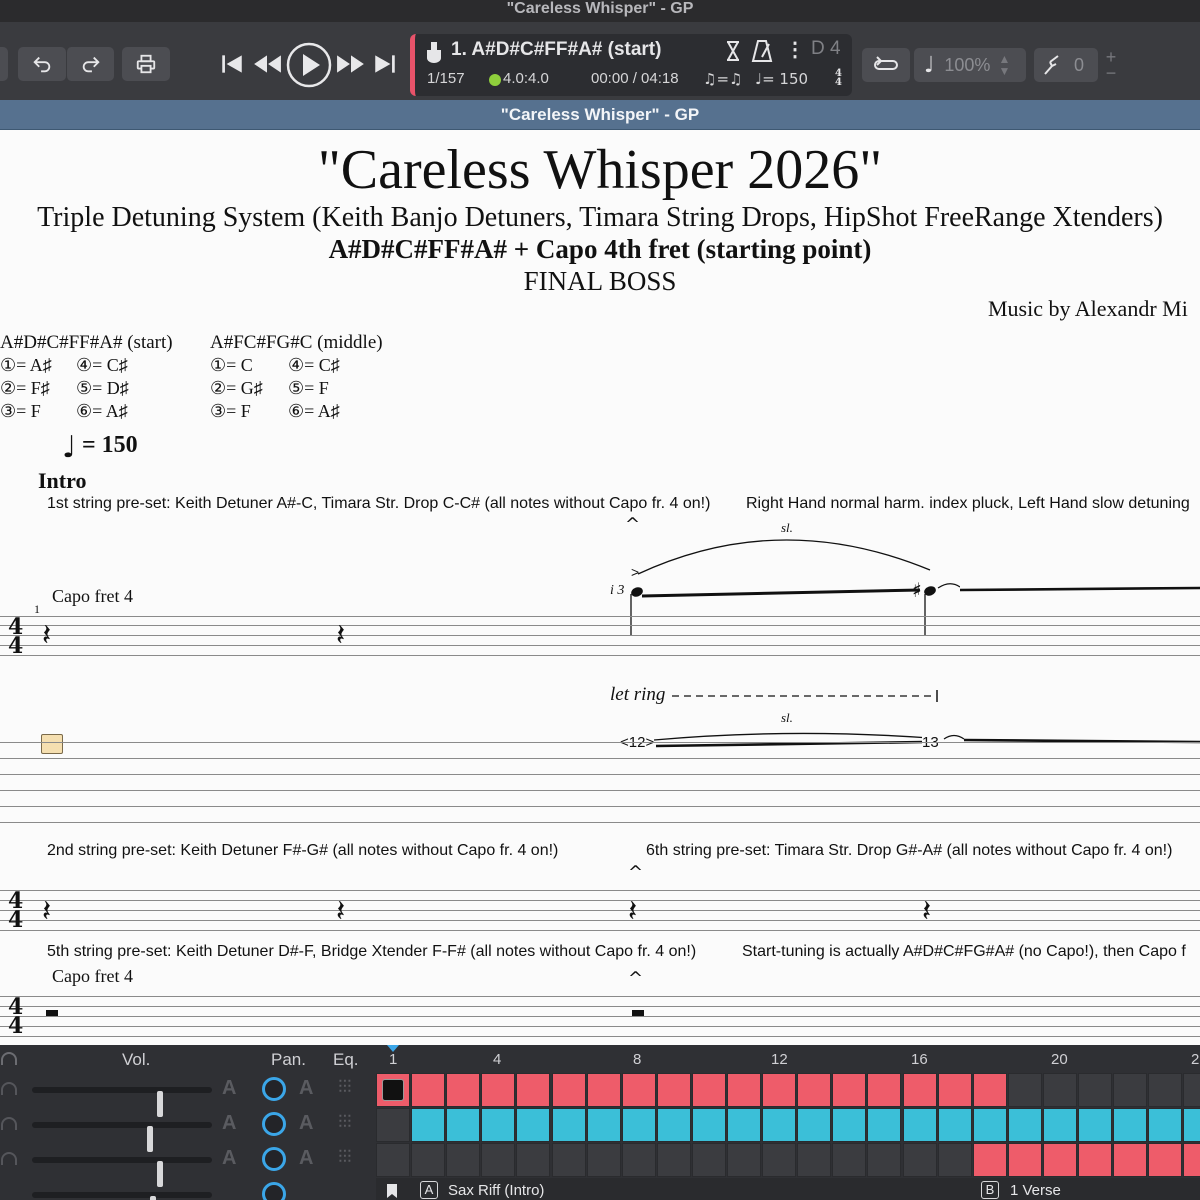 This screenshot has width=1200, height=1200. Describe the element at coordinates (42, 64) in the screenshot. I see `undo-button` at that location.